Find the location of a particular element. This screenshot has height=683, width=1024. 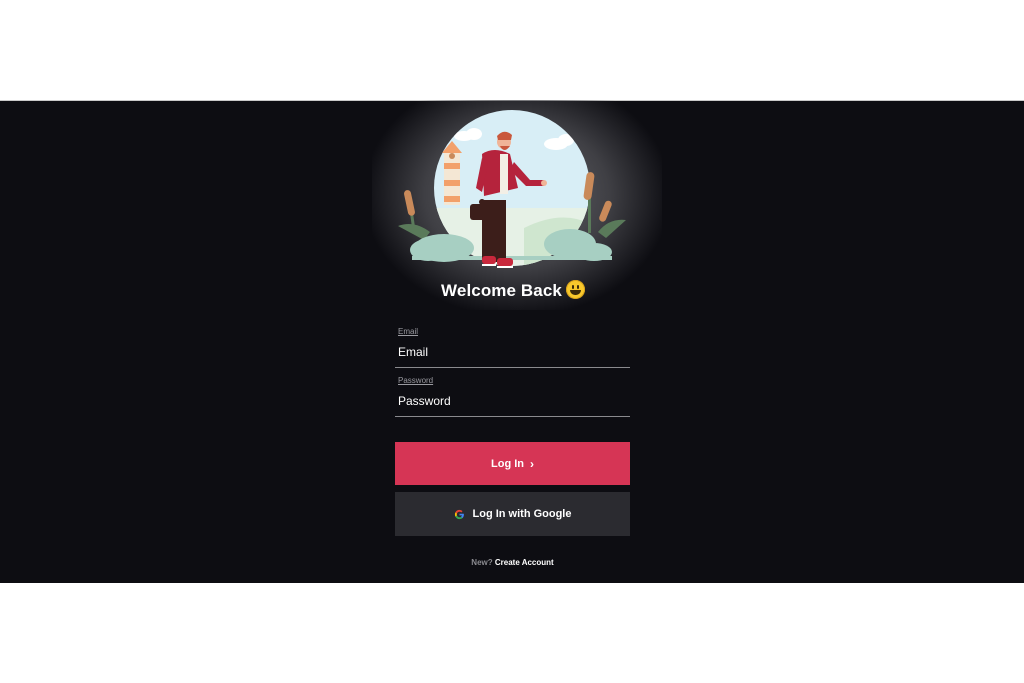

signup-prompt: New? Create Account is located at coordinates (512, 562).